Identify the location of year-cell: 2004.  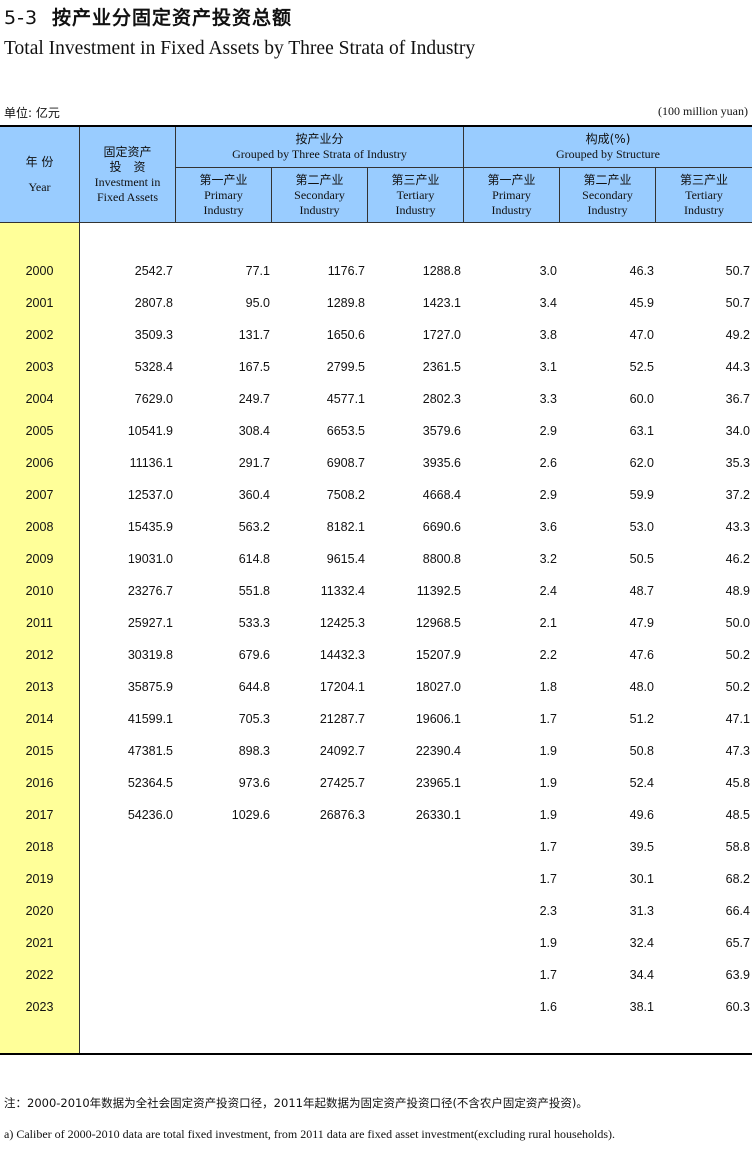
(39, 399).